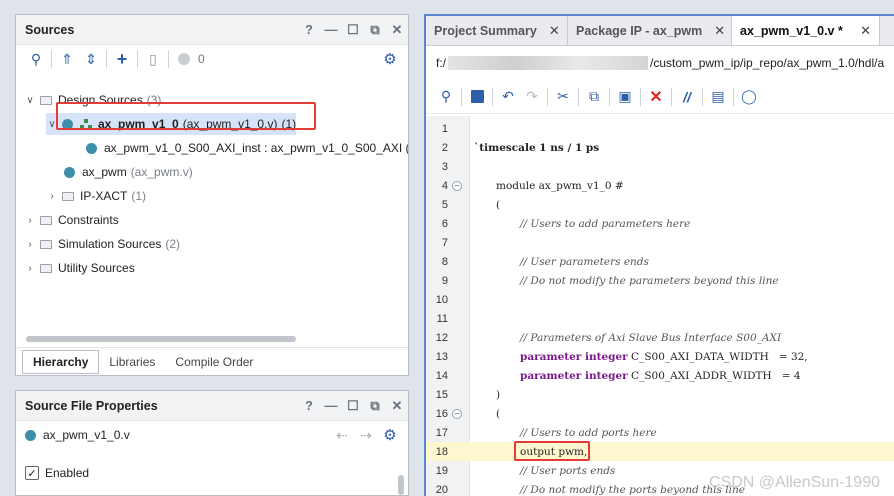 The image size is (894, 496). Describe the element at coordinates (247, 148) in the screenshot. I see `tree-item-instance: ax_pwm_v1_0_S00_AXI_inst` at that location.